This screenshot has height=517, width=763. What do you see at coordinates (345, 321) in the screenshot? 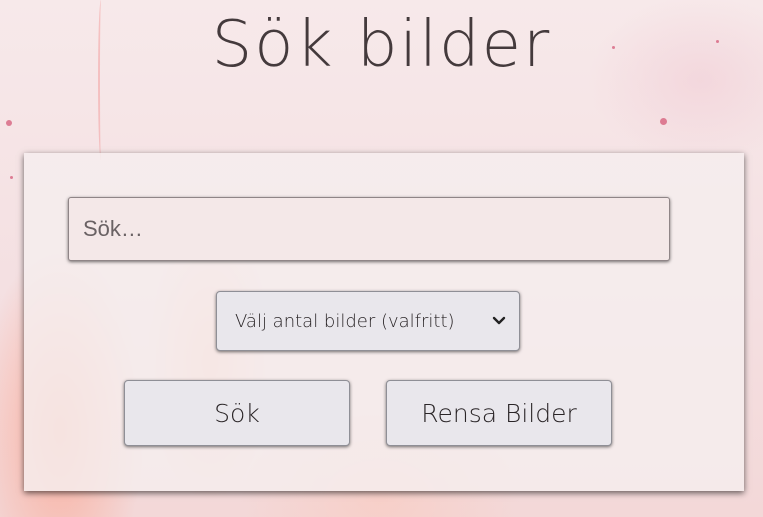
I see `image-count-select-label: Välj antal bilder (valfritt)` at bounding box center [345, 321].